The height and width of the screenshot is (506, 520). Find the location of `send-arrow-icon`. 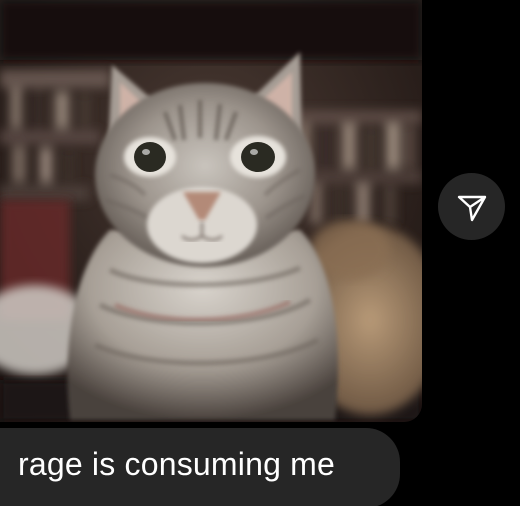

send-arrow-icon is located at coordinates (471, 208).